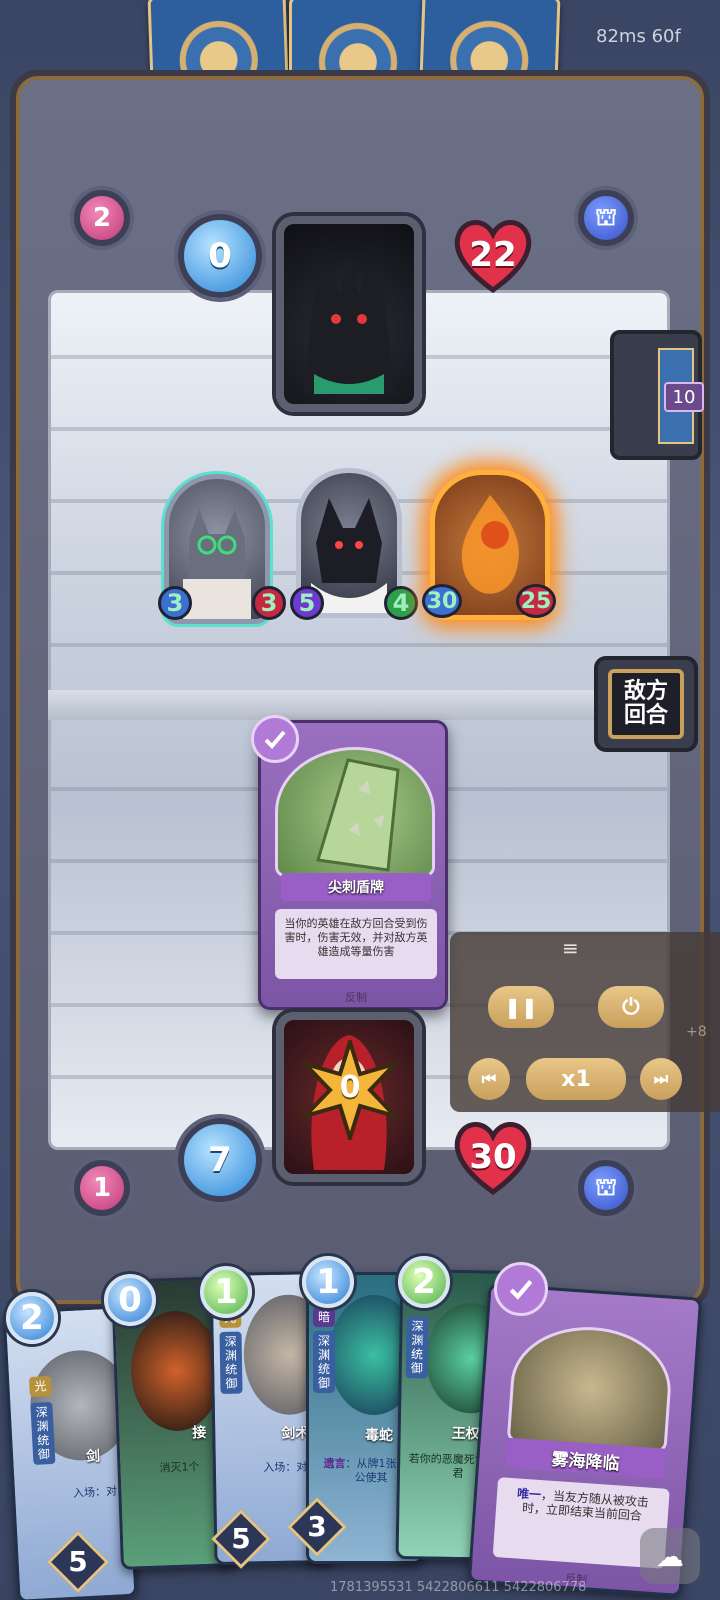  What do you see at coordinates (350, 1090) in the screenshot?
I see `hero-power-star: 0` at bounding box center [350, 1090].